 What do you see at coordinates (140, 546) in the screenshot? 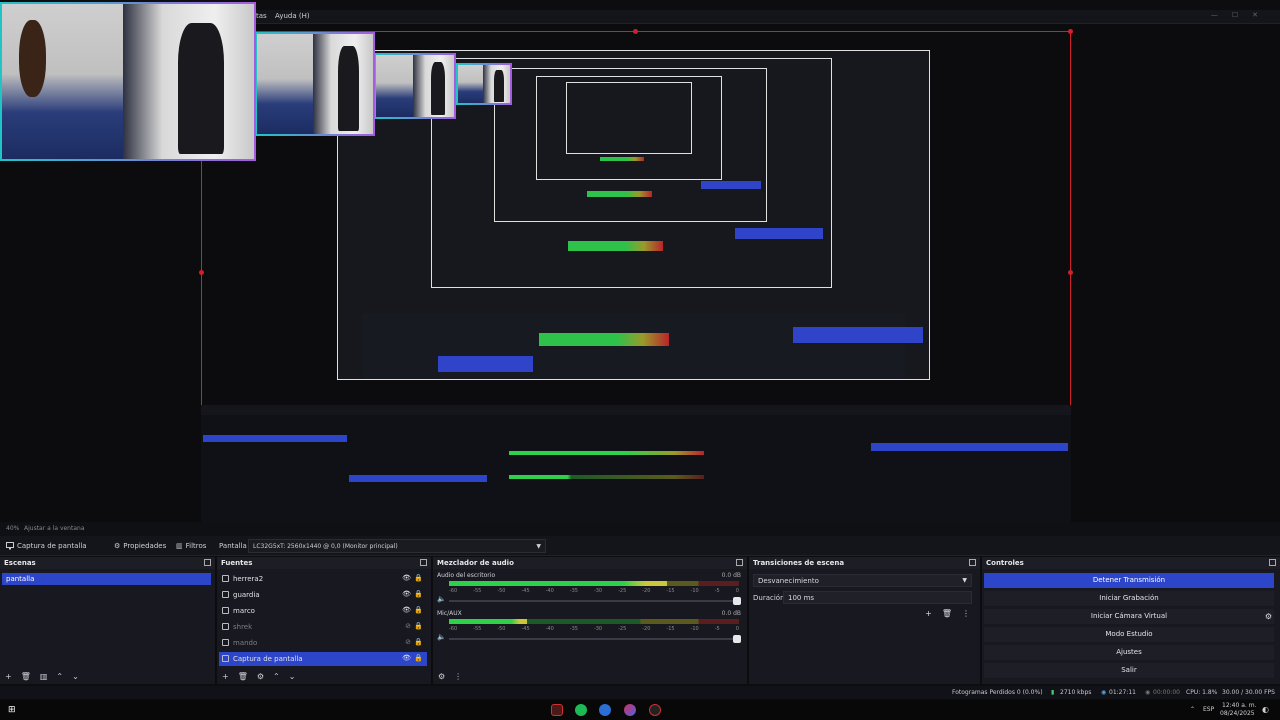
I see `properties-button: ⚙ Propiedades` at bounding box center [140, 546].